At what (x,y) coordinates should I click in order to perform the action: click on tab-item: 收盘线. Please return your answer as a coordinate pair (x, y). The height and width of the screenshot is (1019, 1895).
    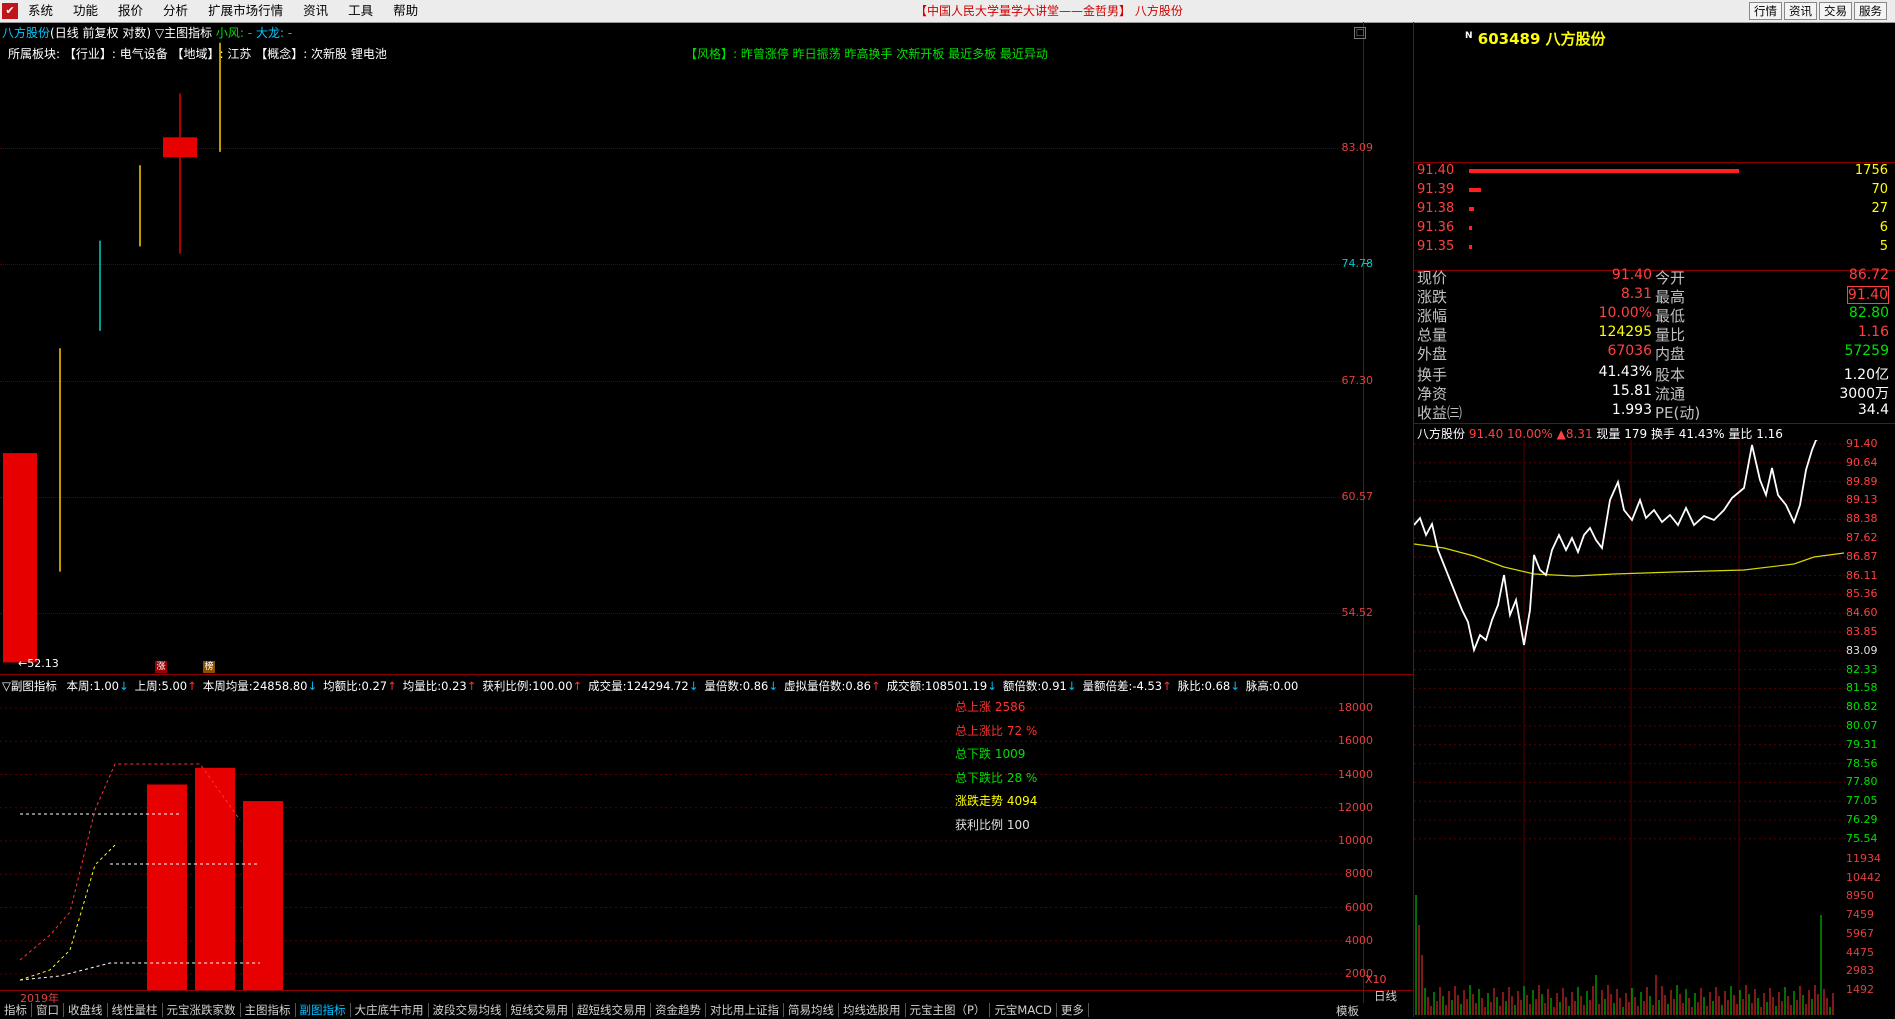
    Looking at the image, I should click on (86, 1010).